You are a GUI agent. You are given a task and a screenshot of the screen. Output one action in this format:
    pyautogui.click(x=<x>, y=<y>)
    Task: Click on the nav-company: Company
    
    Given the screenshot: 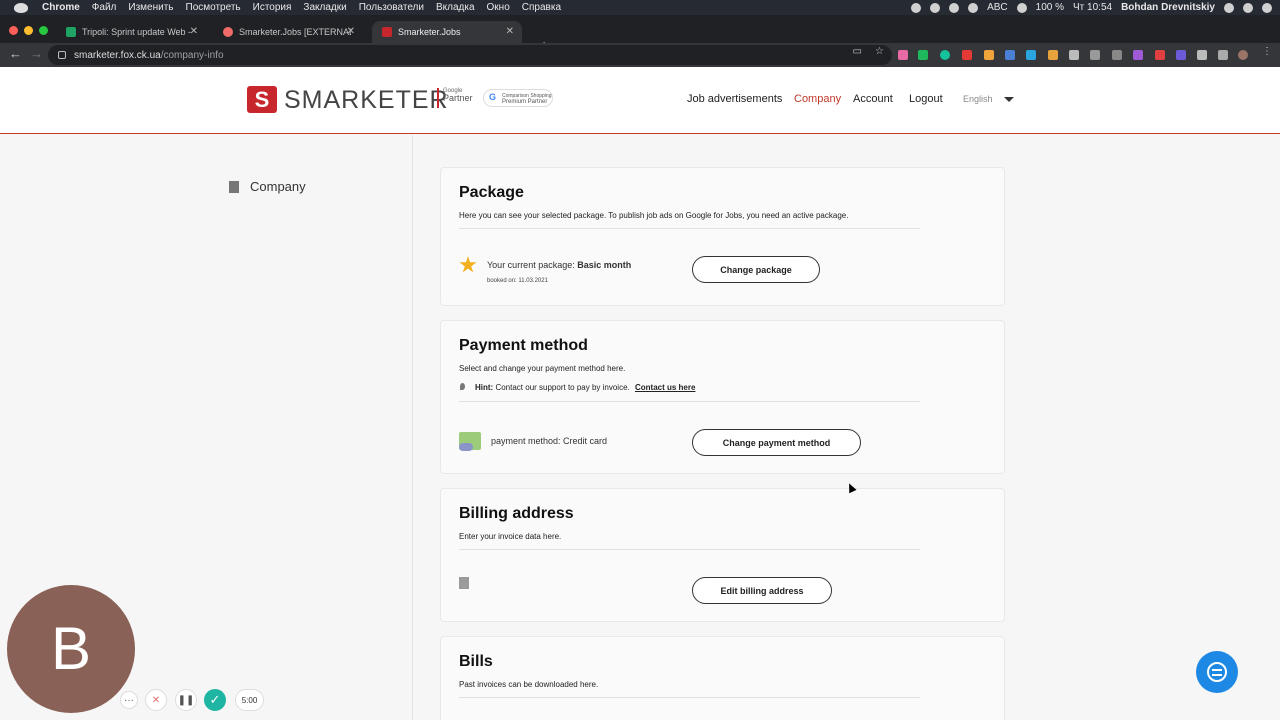 What is the action you would take?
    pyautogui.click(x=817, y=99)
    